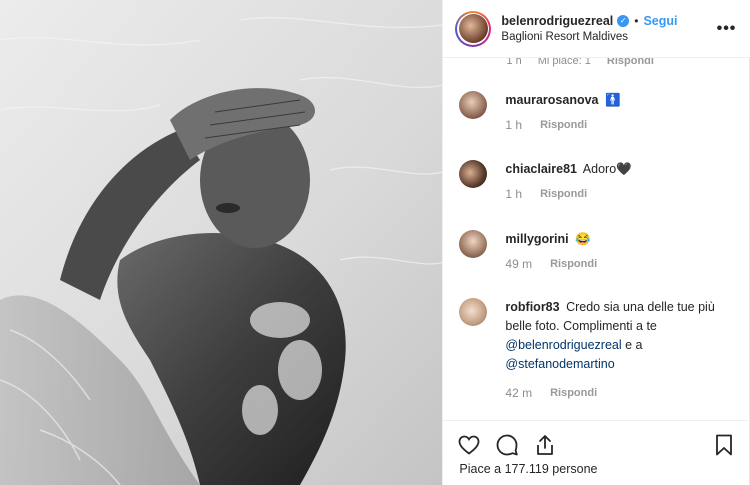  What do you see at coordinates (563, 345) in the screenshot?
I see `comment-mention: @belenrodriguezreal` at bounding box center [563, 345].